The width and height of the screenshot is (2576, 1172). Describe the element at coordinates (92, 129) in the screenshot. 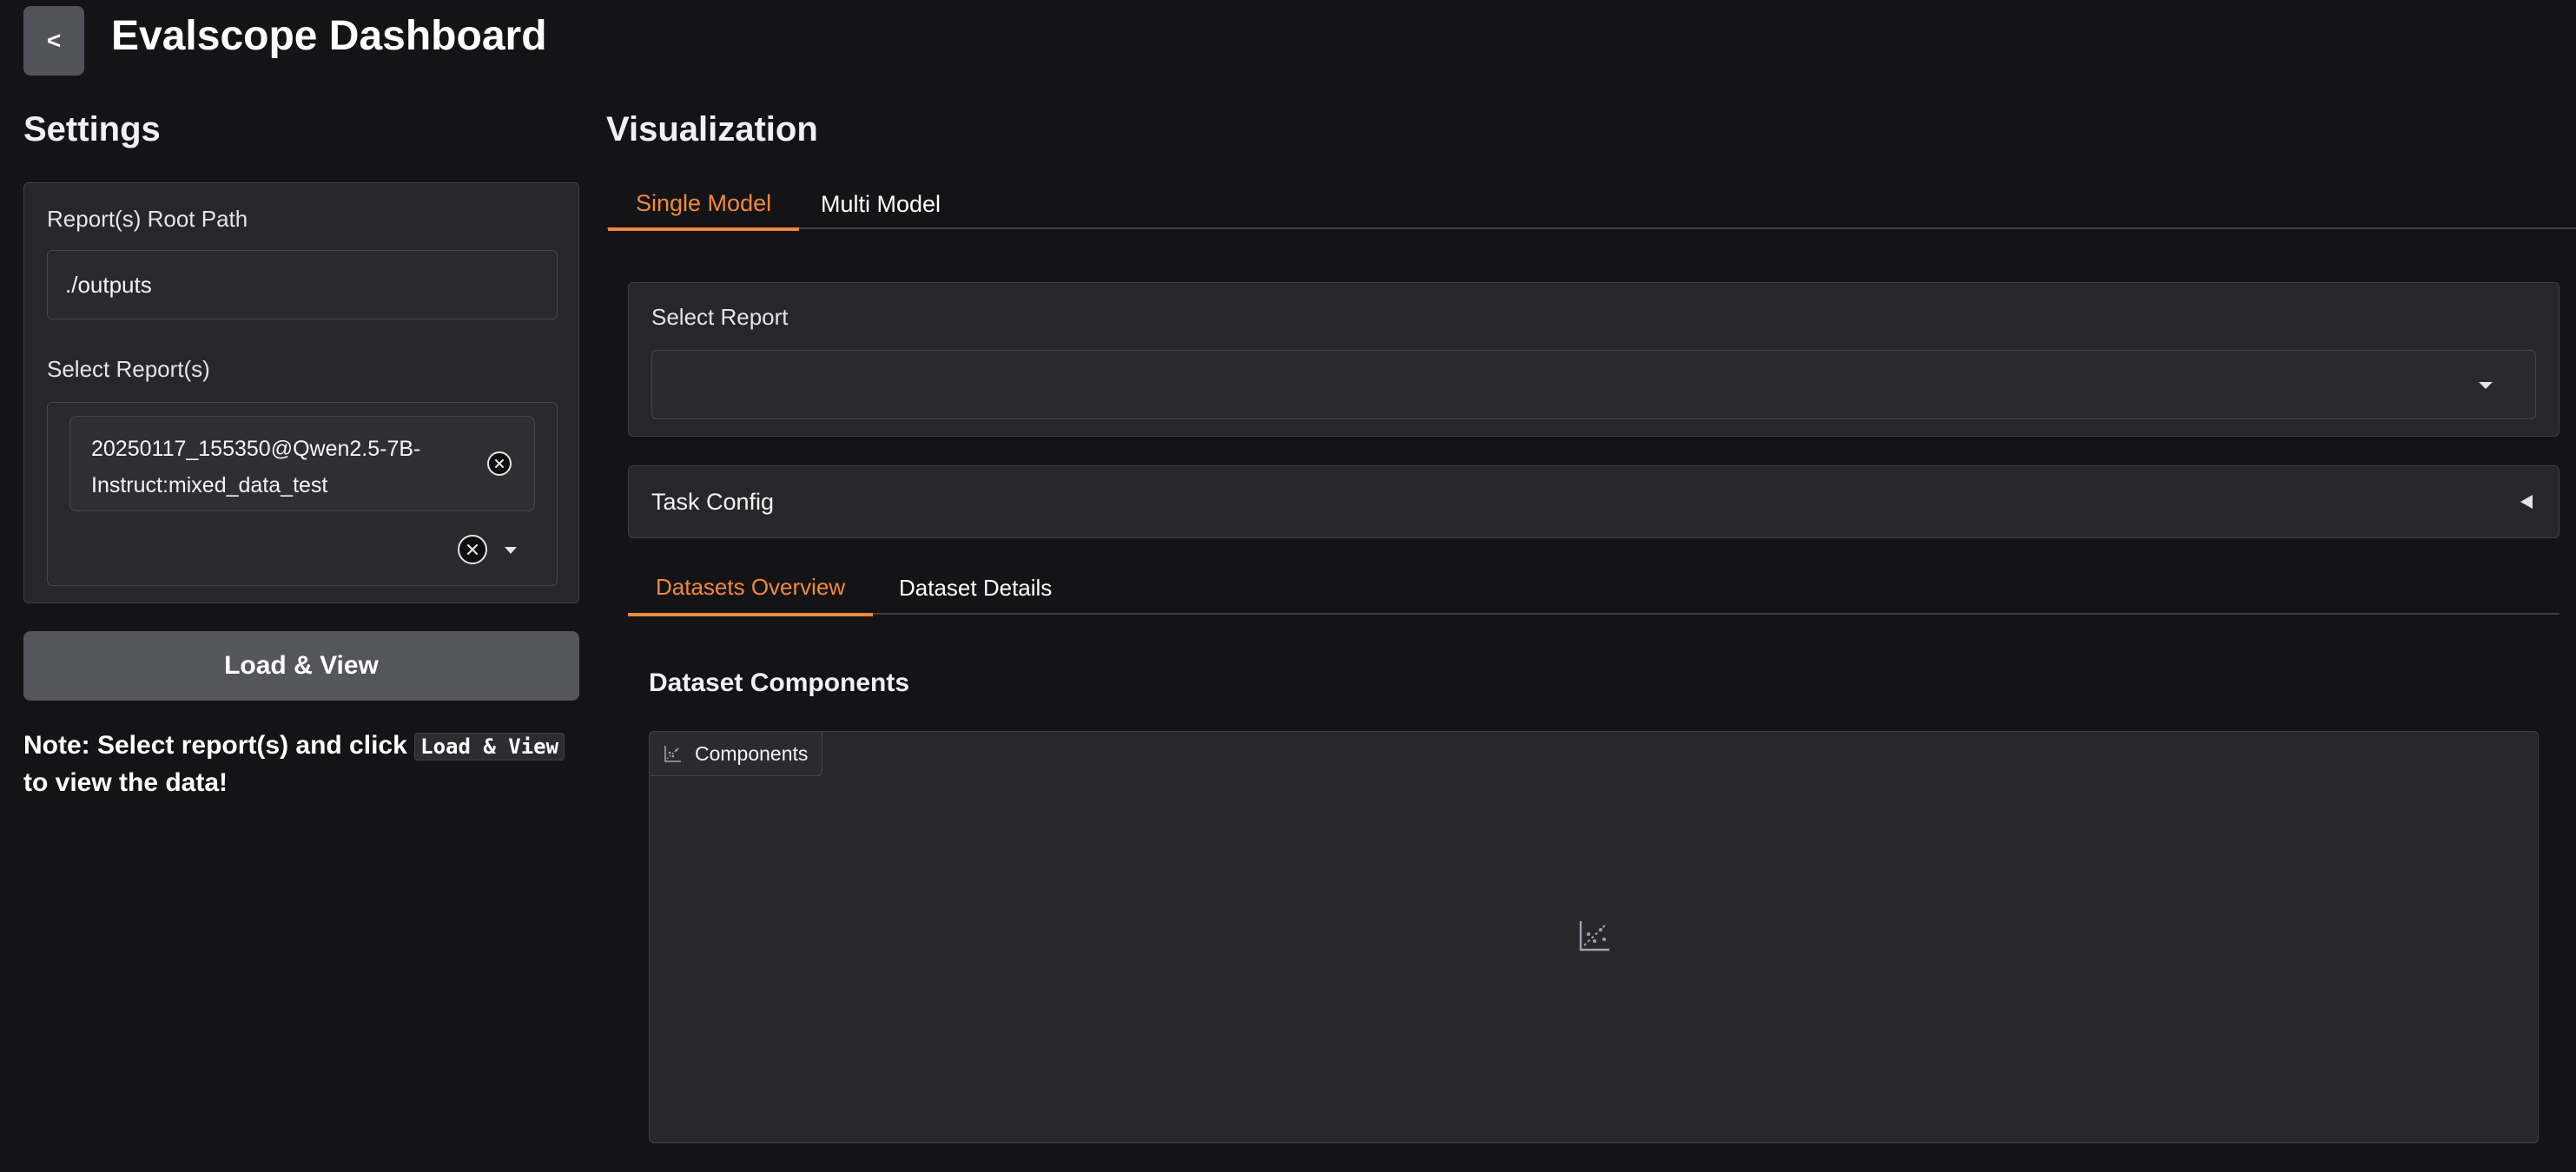

I see `settings-heading: Settings` at that location.